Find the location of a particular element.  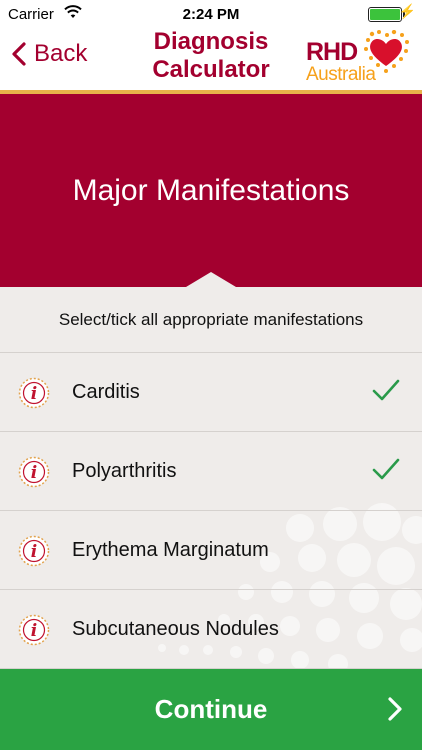

page-title: Diagnosis Calculator is located at coordinates (211, 56).